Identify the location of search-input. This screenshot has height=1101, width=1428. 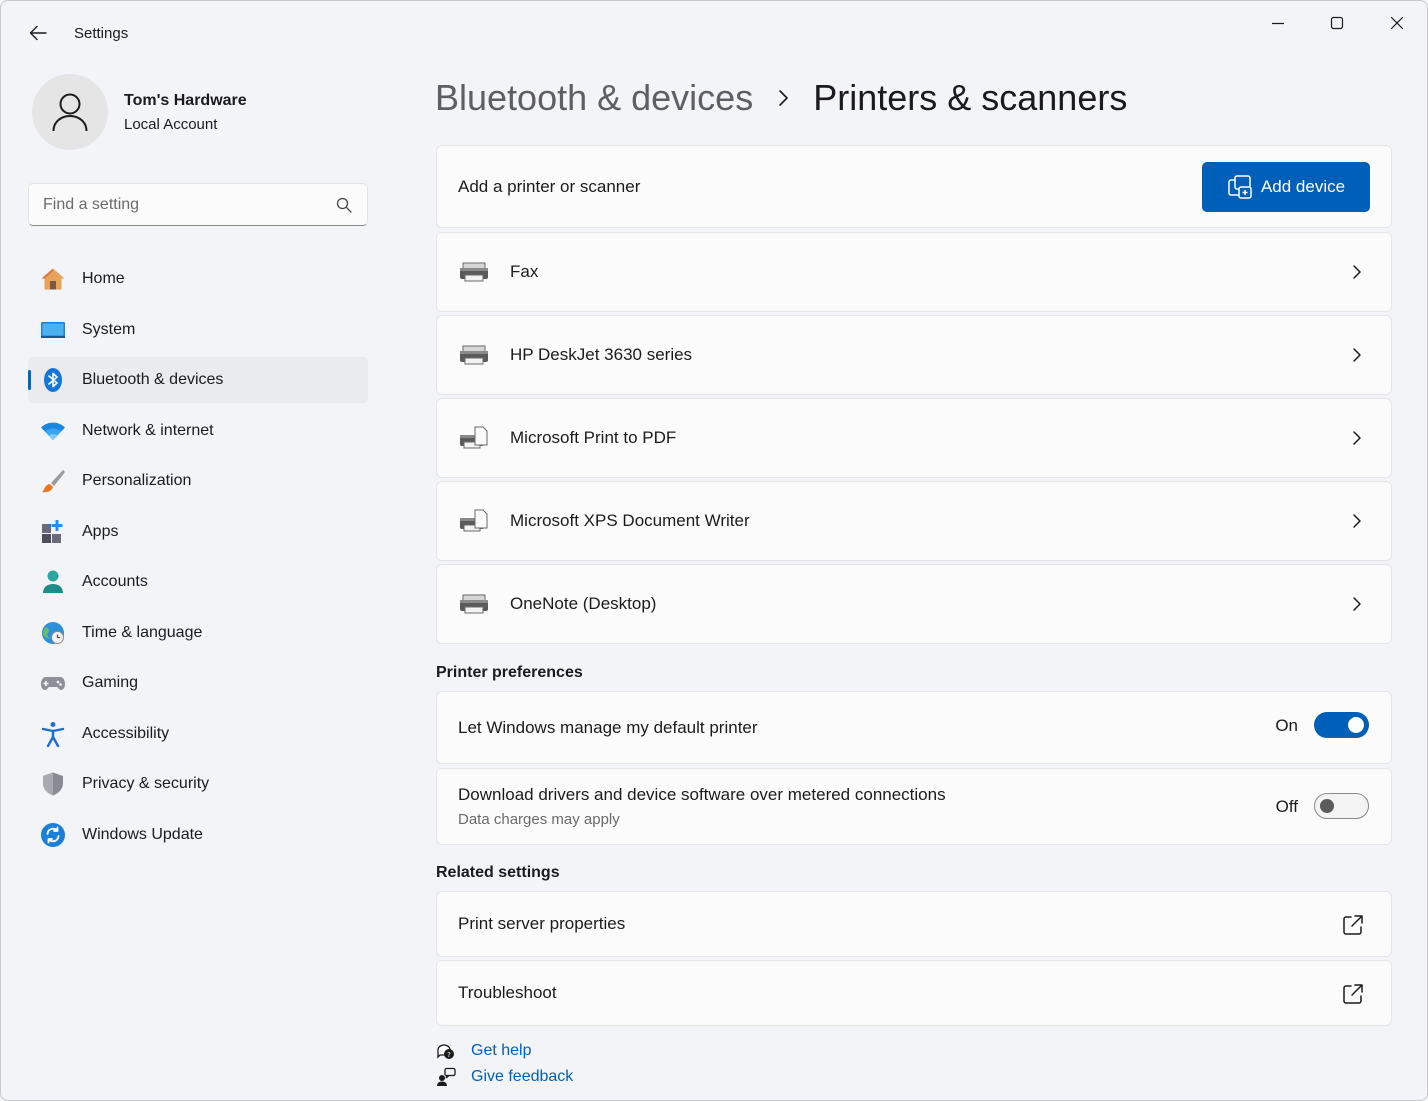
(189, 204).